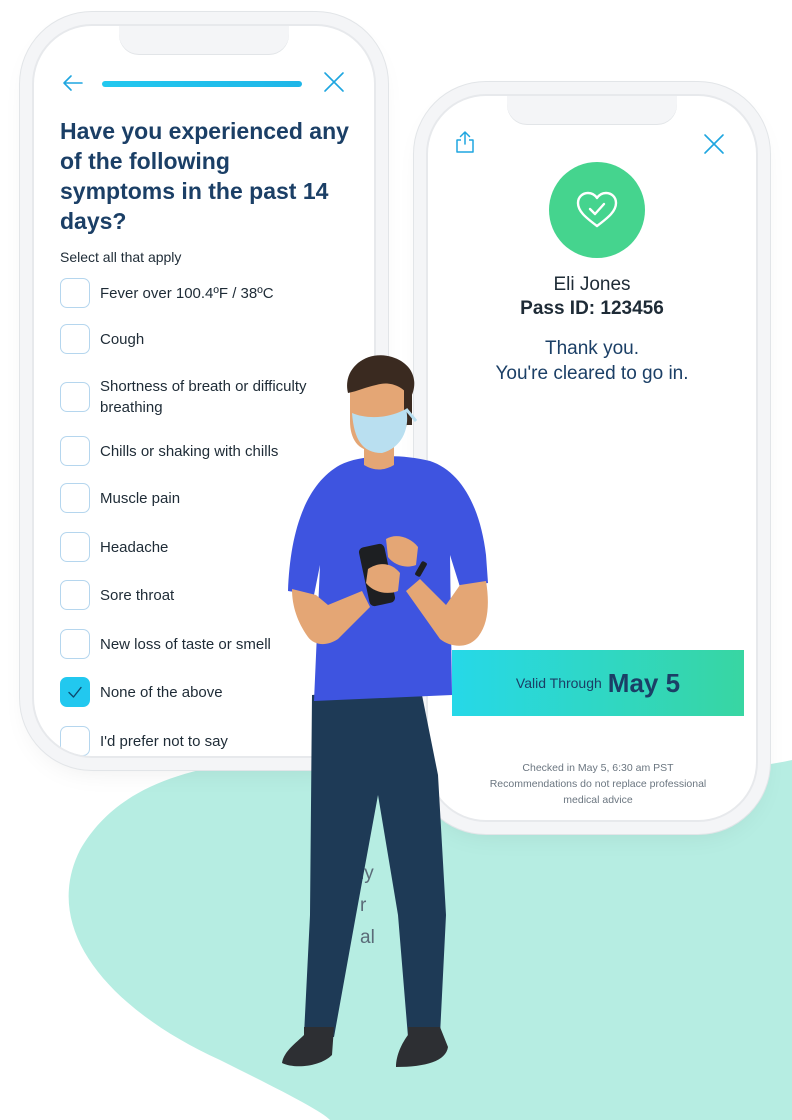 The image size is (792, 1120). Describe the element at coordinates (592, 284) in the screenshot. I see `pass-holder-name: Eli Jones` at that location.